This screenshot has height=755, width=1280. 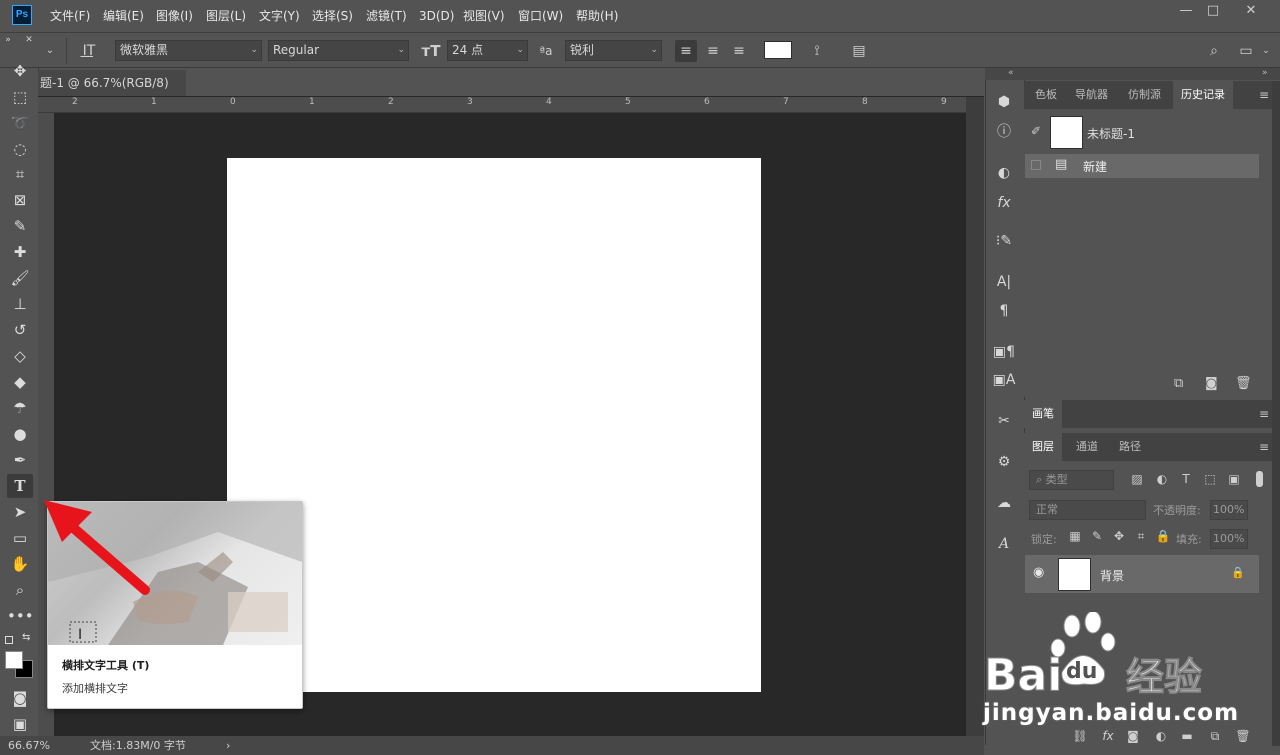 What do you see at coordinates (686, 51) in the screenshot?
I see `align-left-icon: ≡` at bounding box center [686, 51].